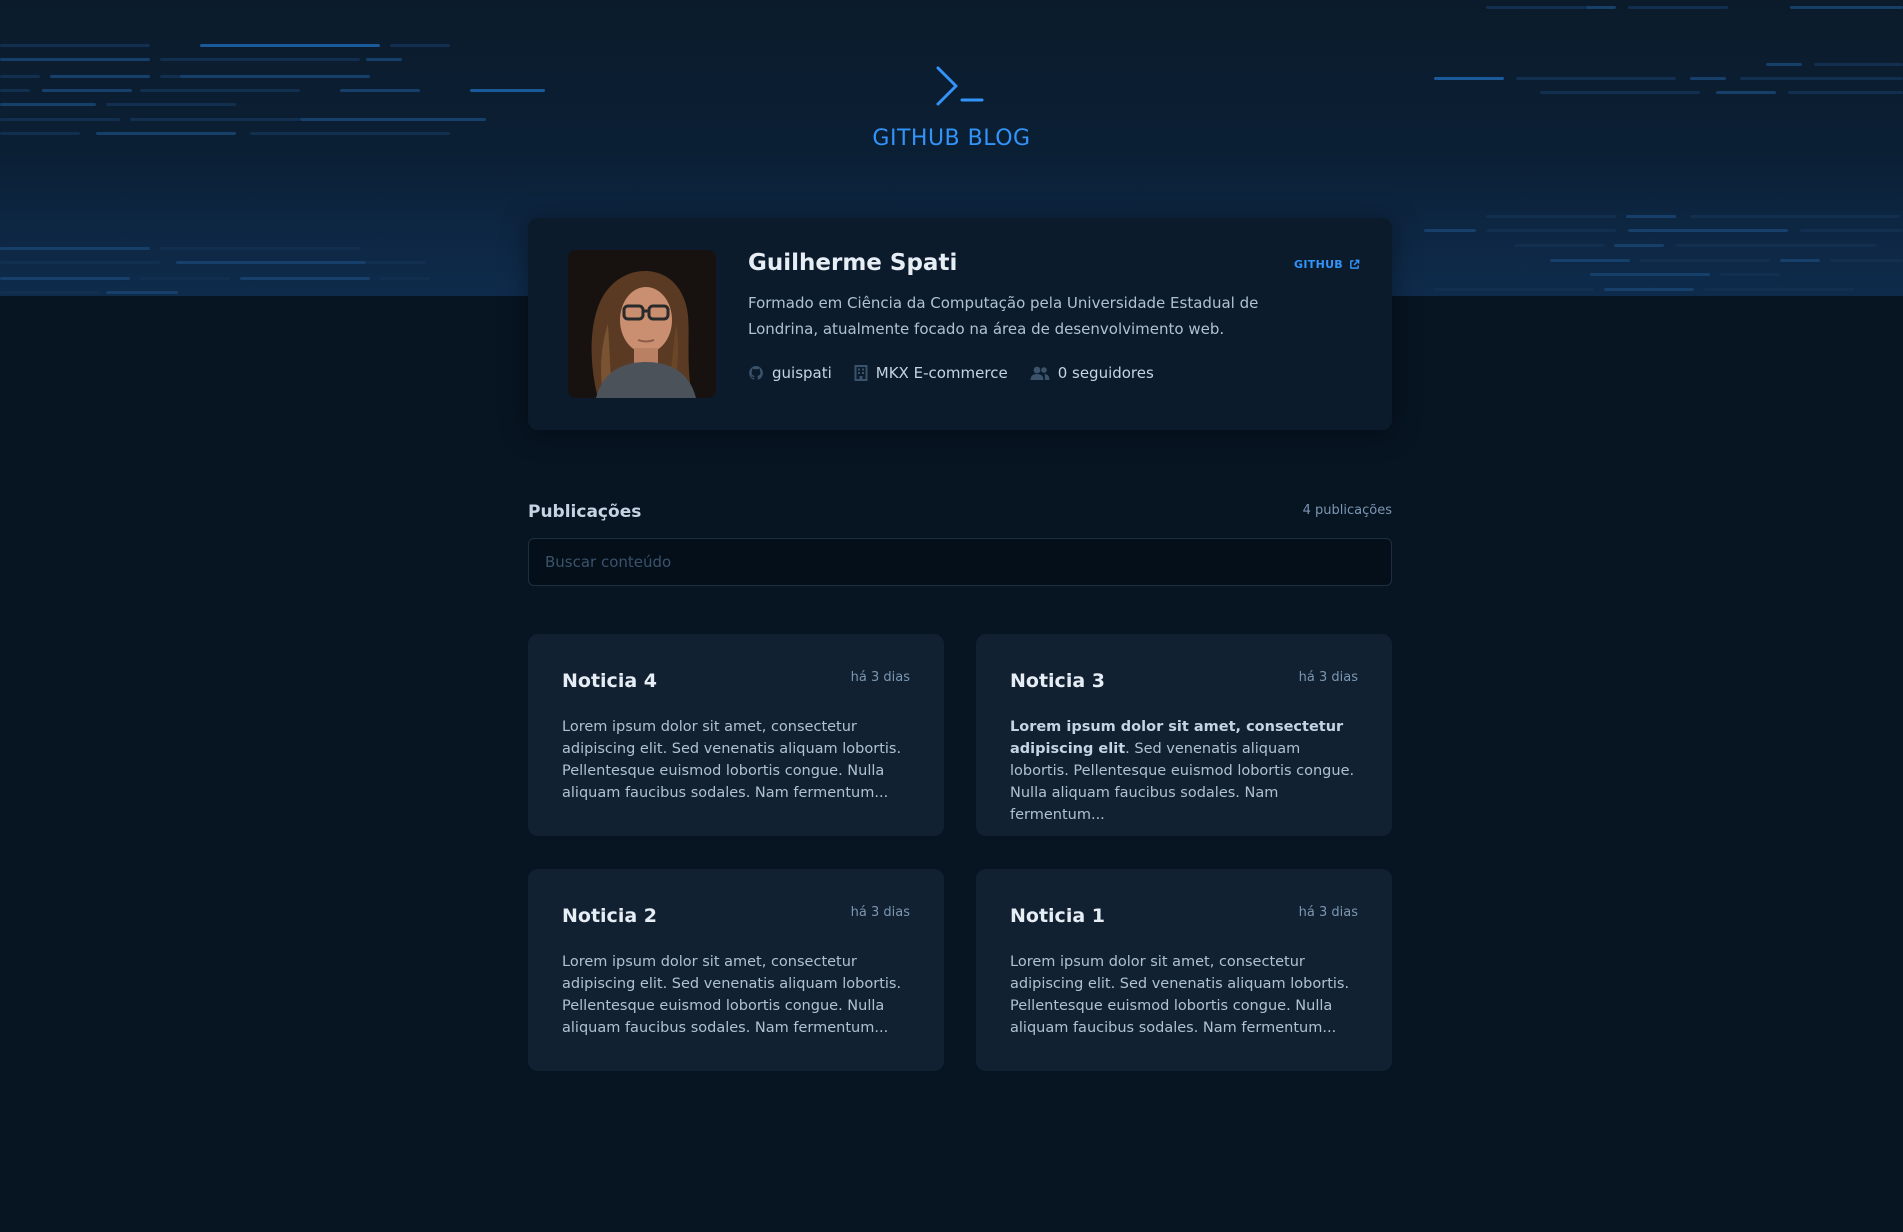  I want to click on publications-title: Publicações, so click(585, 512).